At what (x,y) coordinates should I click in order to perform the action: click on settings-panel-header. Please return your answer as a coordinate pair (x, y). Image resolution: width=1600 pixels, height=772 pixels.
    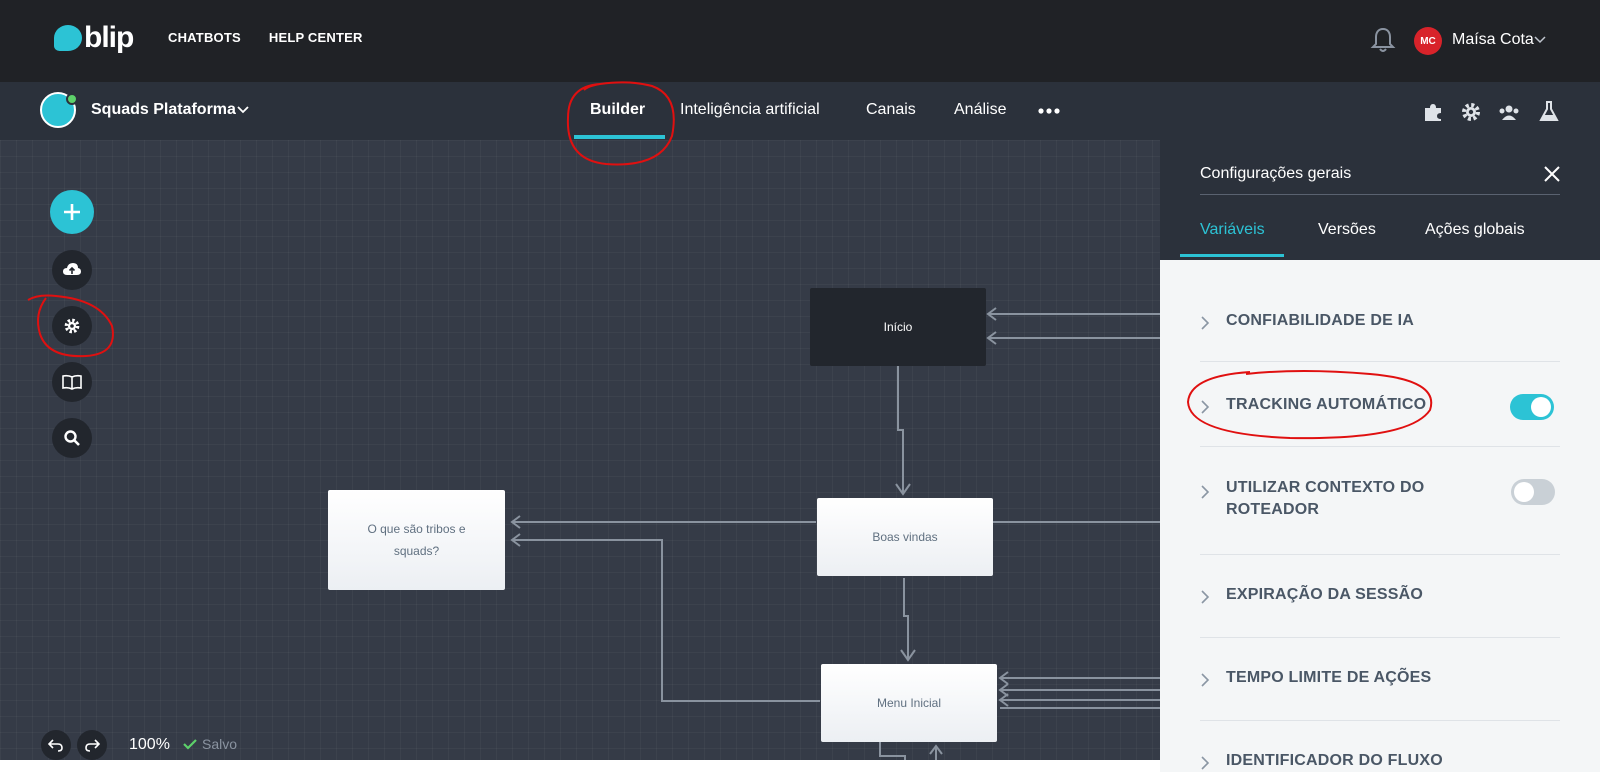
    Looking at the image, I should click on (1380, 200).